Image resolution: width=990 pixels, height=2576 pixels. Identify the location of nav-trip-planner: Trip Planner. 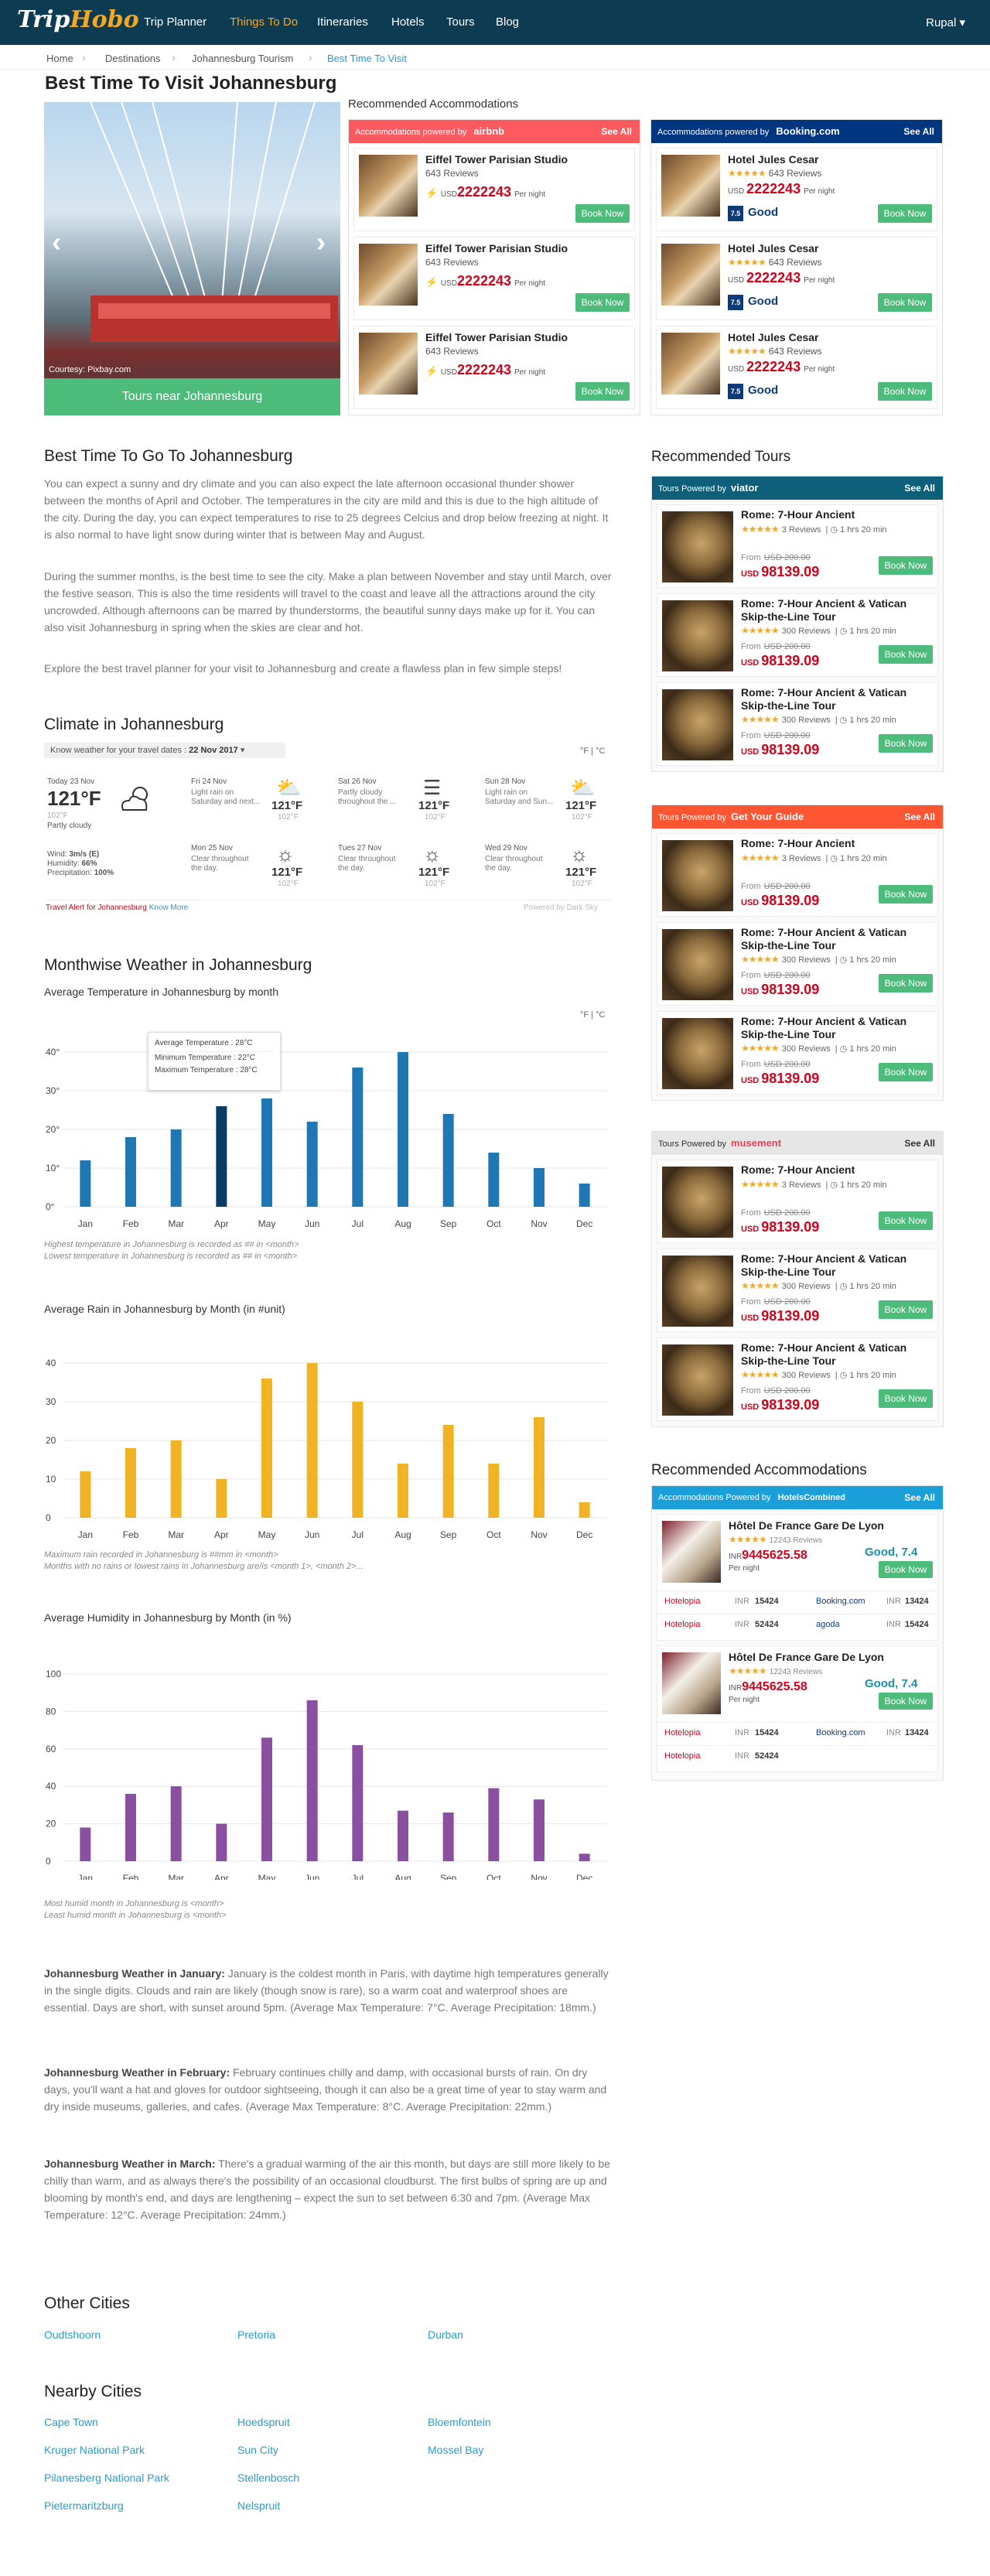
(176, 22).